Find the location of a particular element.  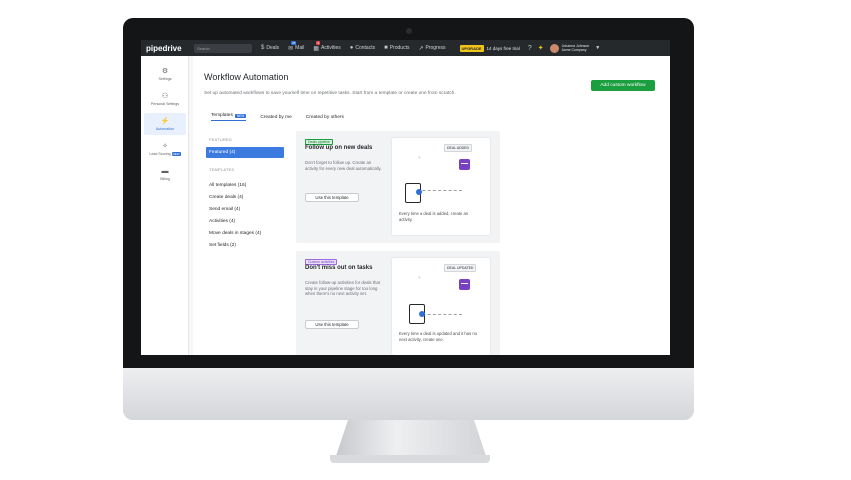

nav-products: ■ Products is located at coordinates (396, 48).